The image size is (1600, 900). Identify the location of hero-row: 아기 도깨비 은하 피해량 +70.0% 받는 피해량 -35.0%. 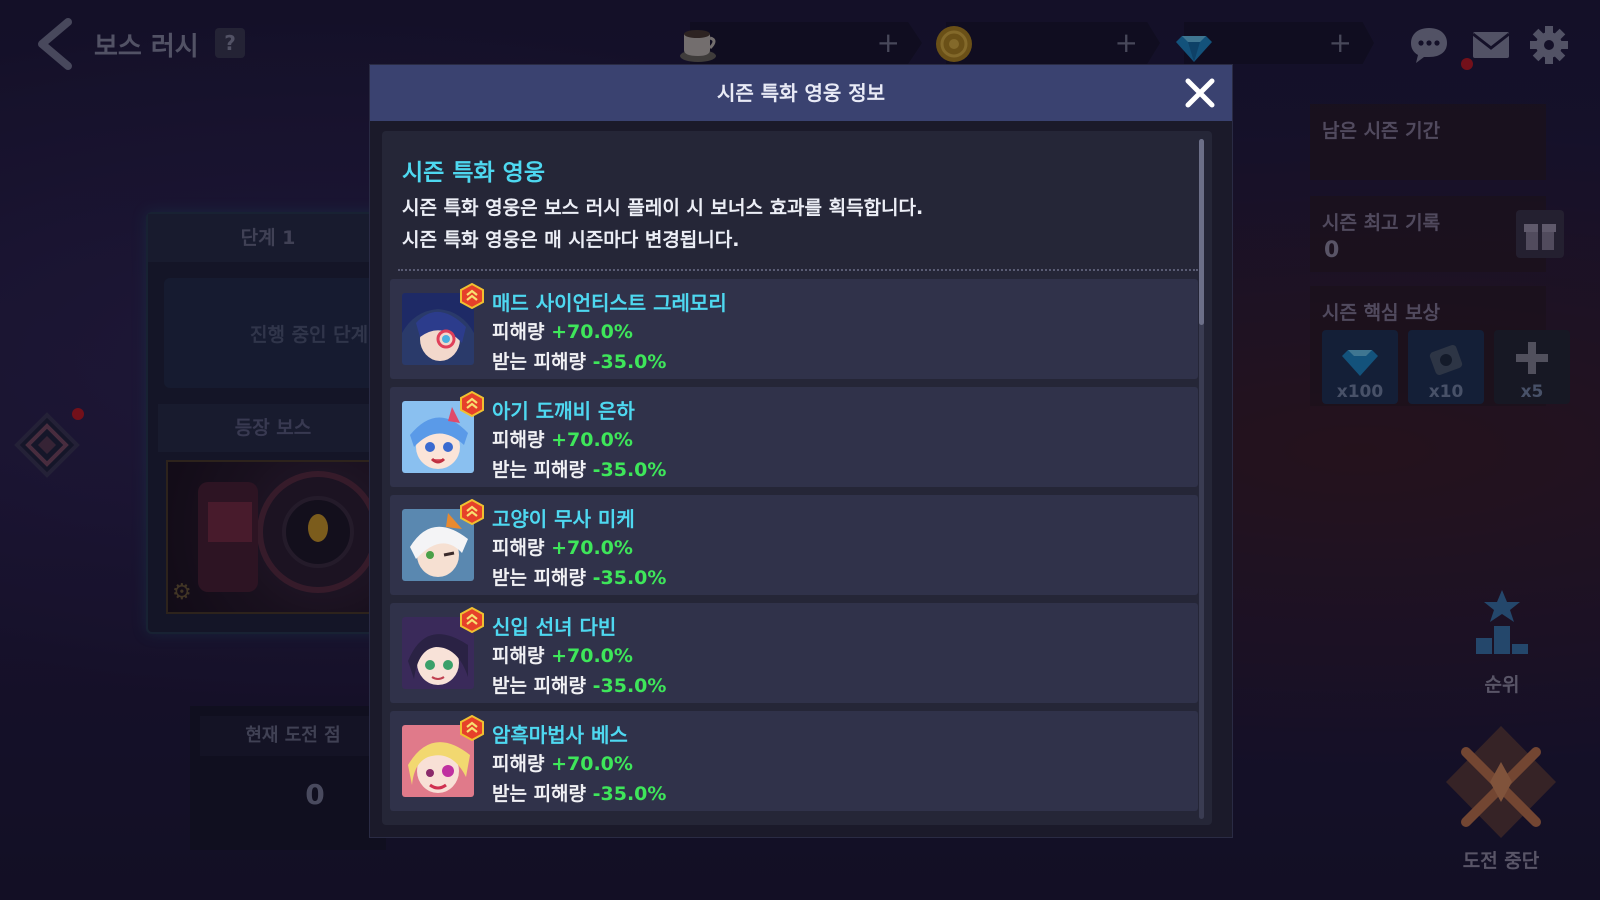
(794, 437).